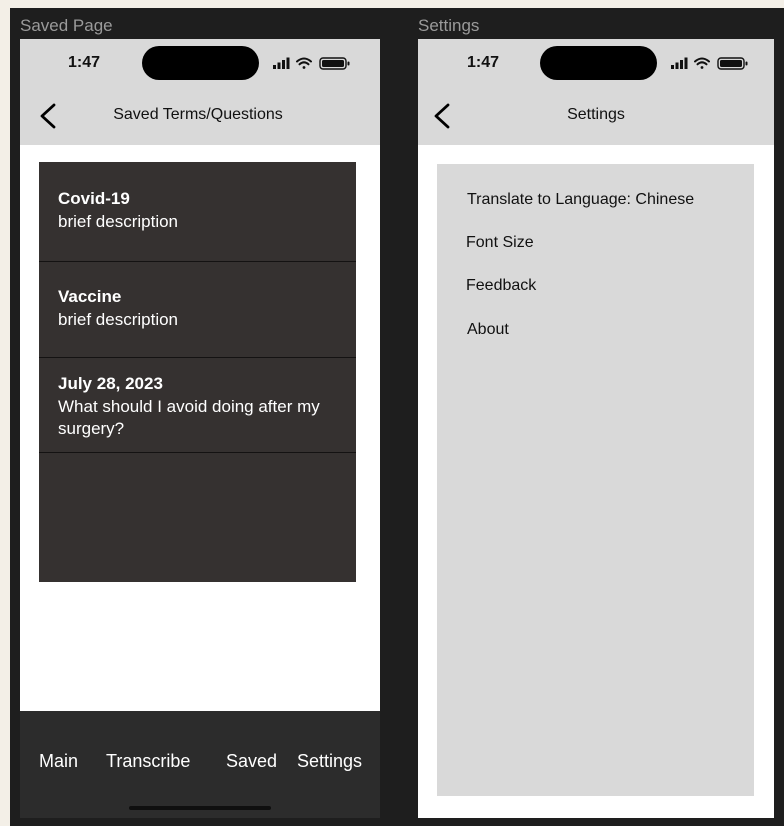 This screenshot has height=826, width=784. I want to click on settings-page-title: Settings, so click(596, 114).